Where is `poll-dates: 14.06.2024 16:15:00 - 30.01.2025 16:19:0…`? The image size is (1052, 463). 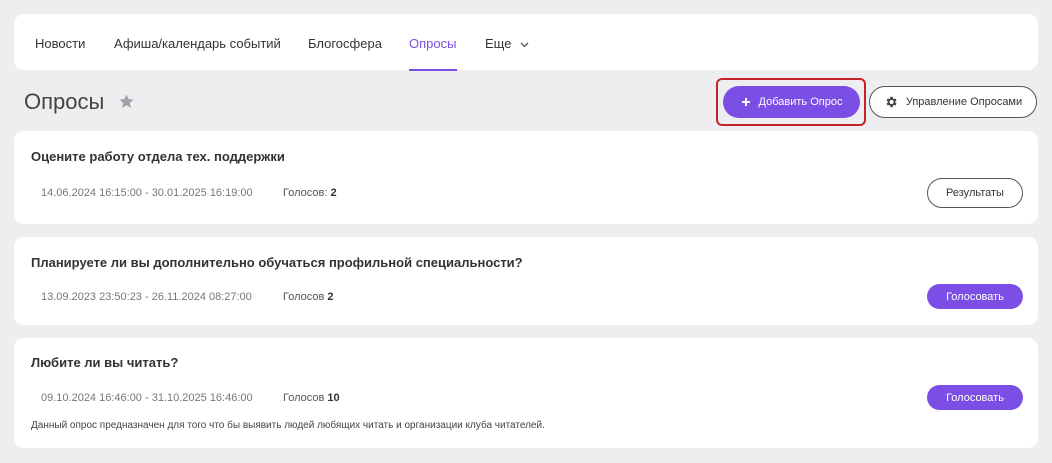
poll-dates: 14.06.2024 16:15:00 - 30.01.2025 16:19:0… is located at coordinates (147, 193).